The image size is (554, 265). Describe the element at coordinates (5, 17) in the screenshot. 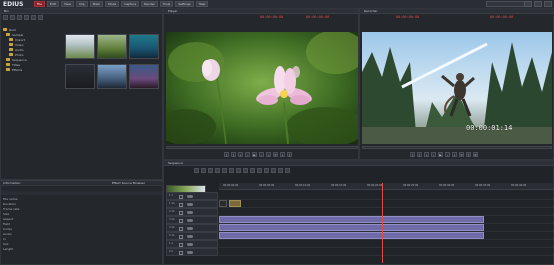

I see `new-folder-icon` at that location.